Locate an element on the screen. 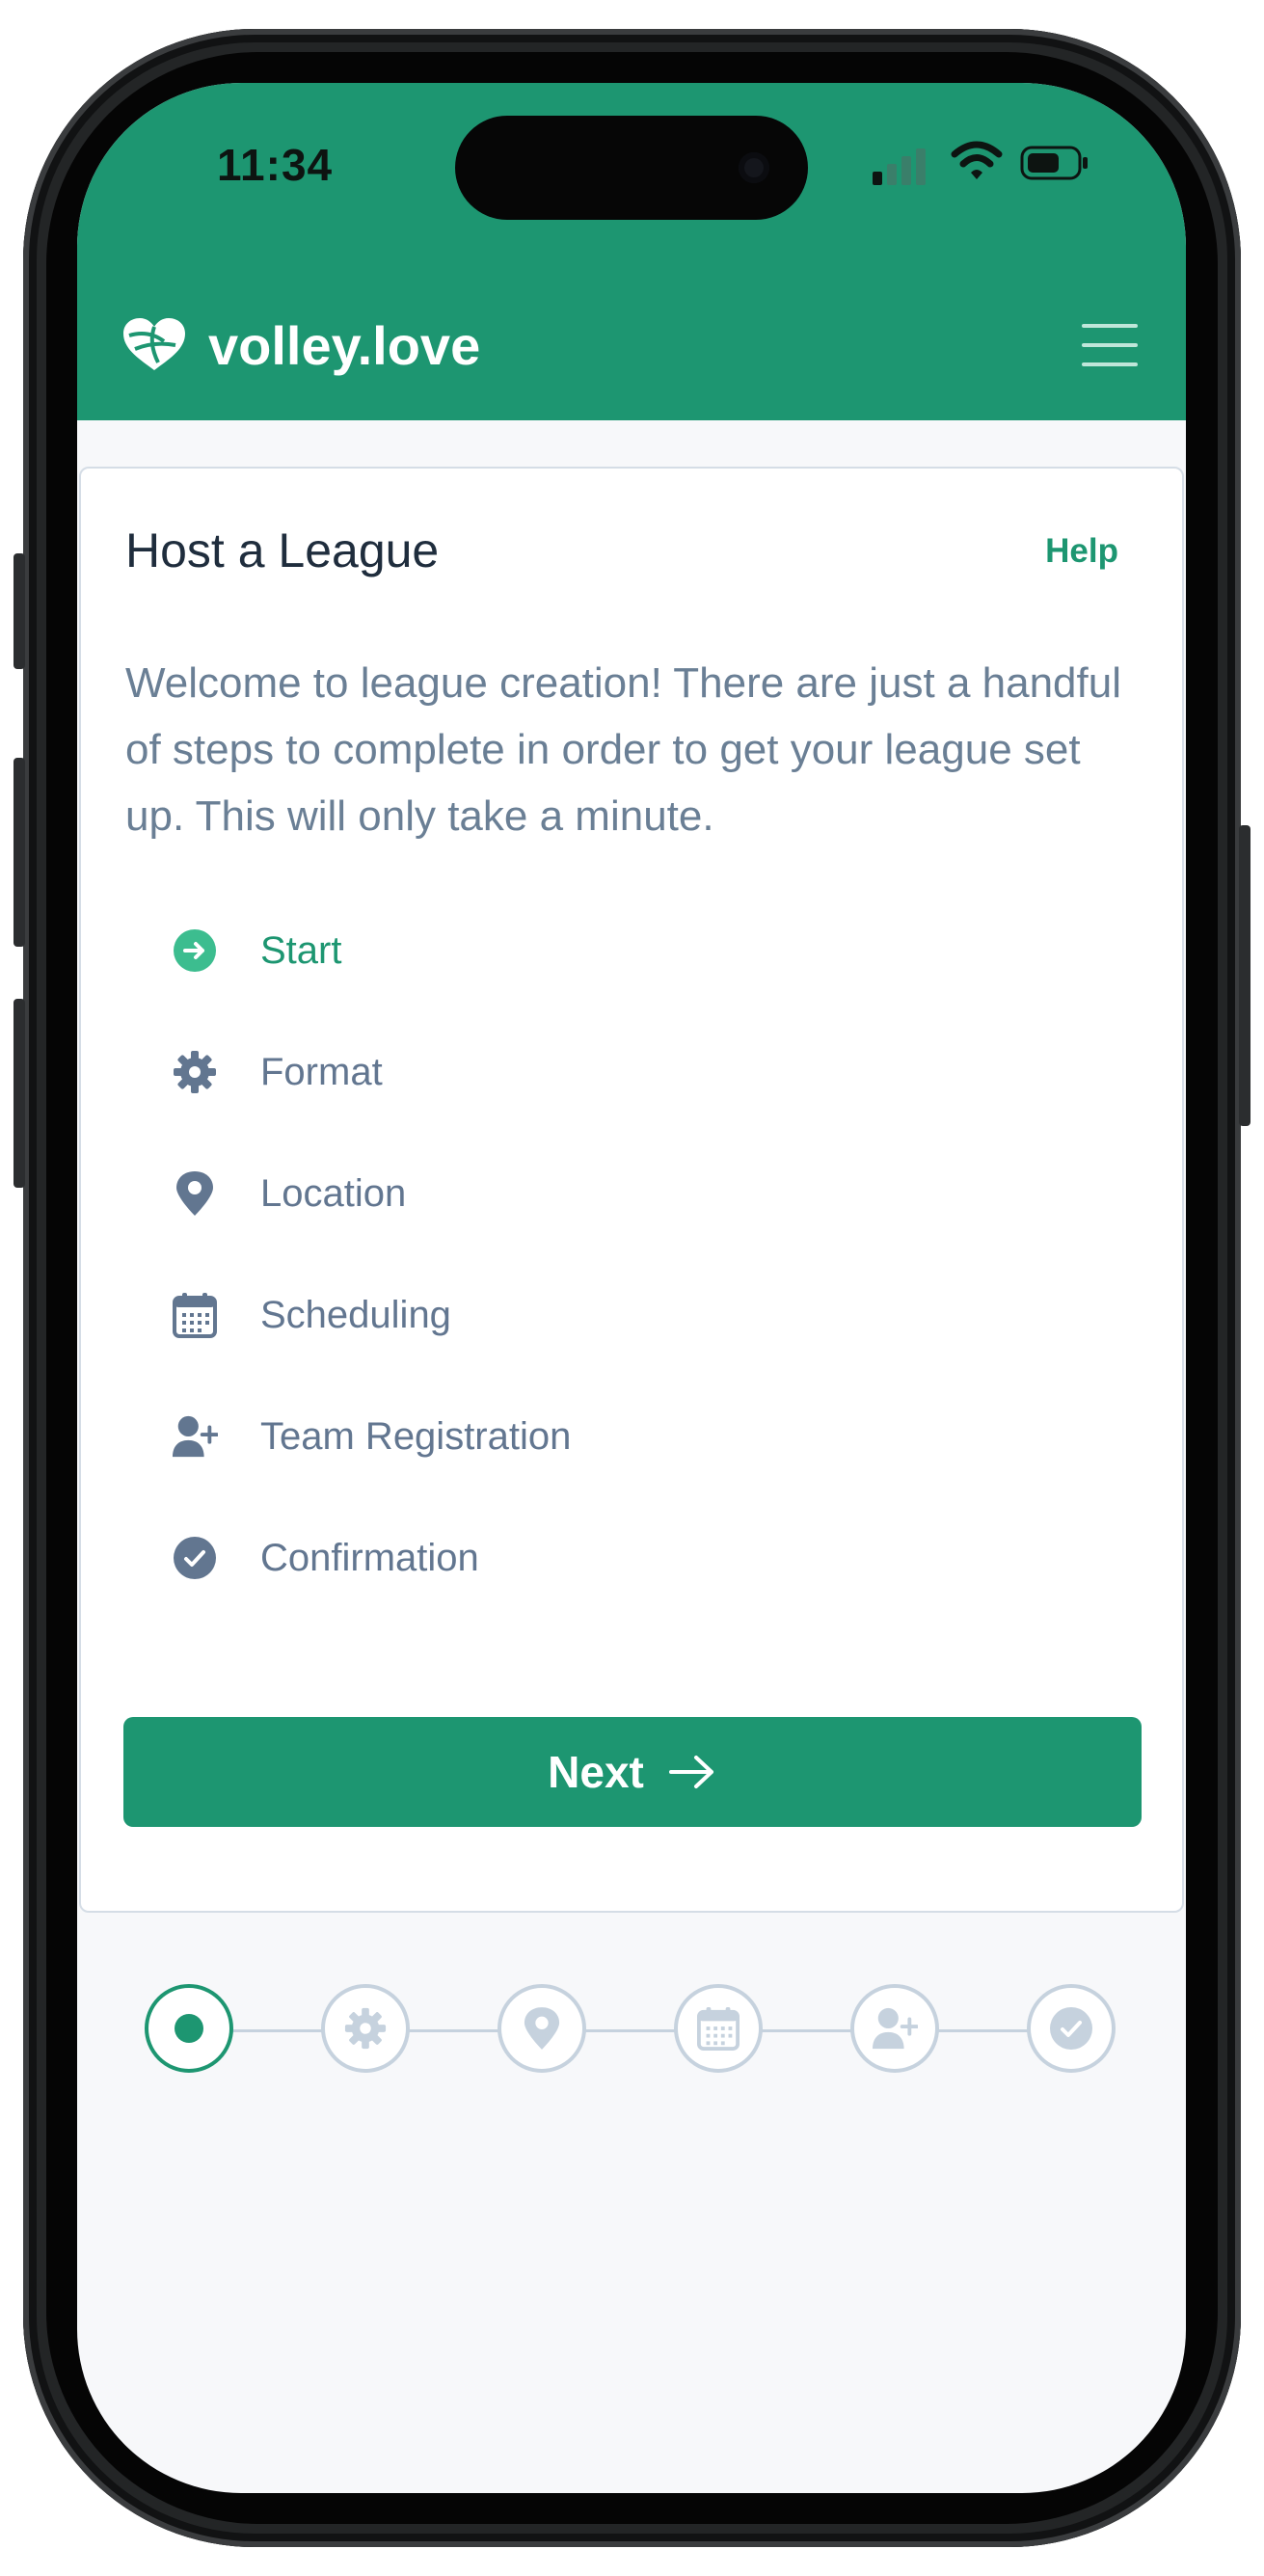 The image size is (1264, 2576). battery-icon is located at coordinates (1054, 163).